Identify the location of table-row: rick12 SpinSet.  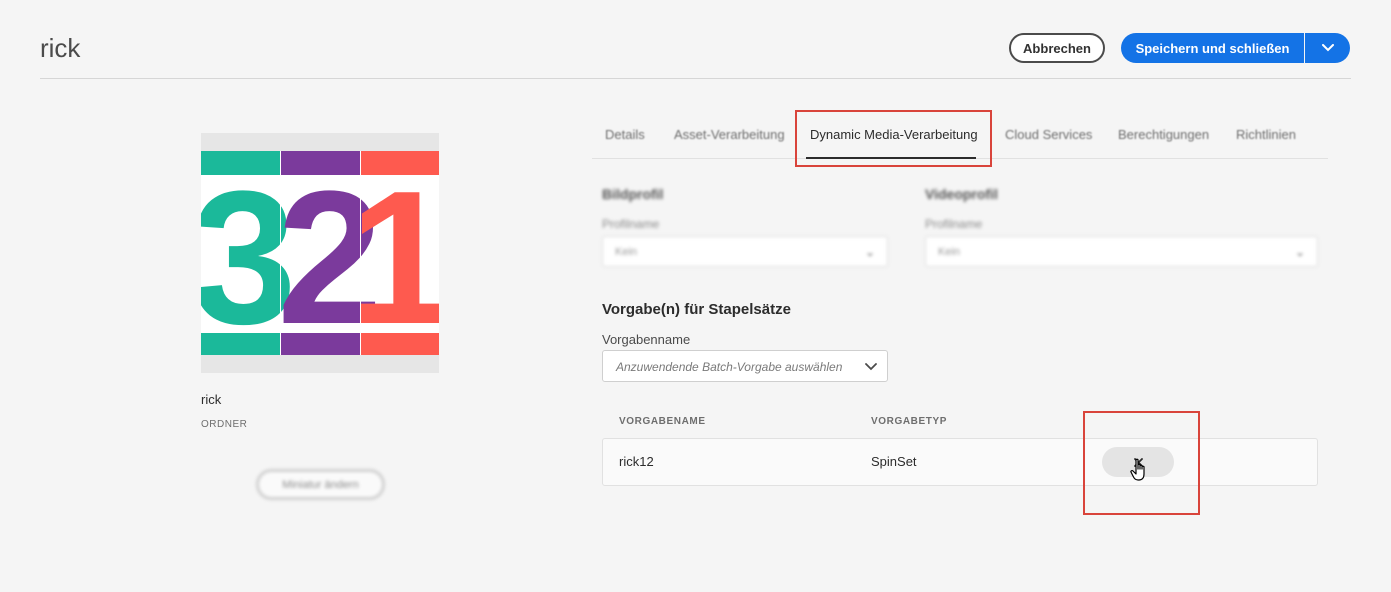
(960, 462).